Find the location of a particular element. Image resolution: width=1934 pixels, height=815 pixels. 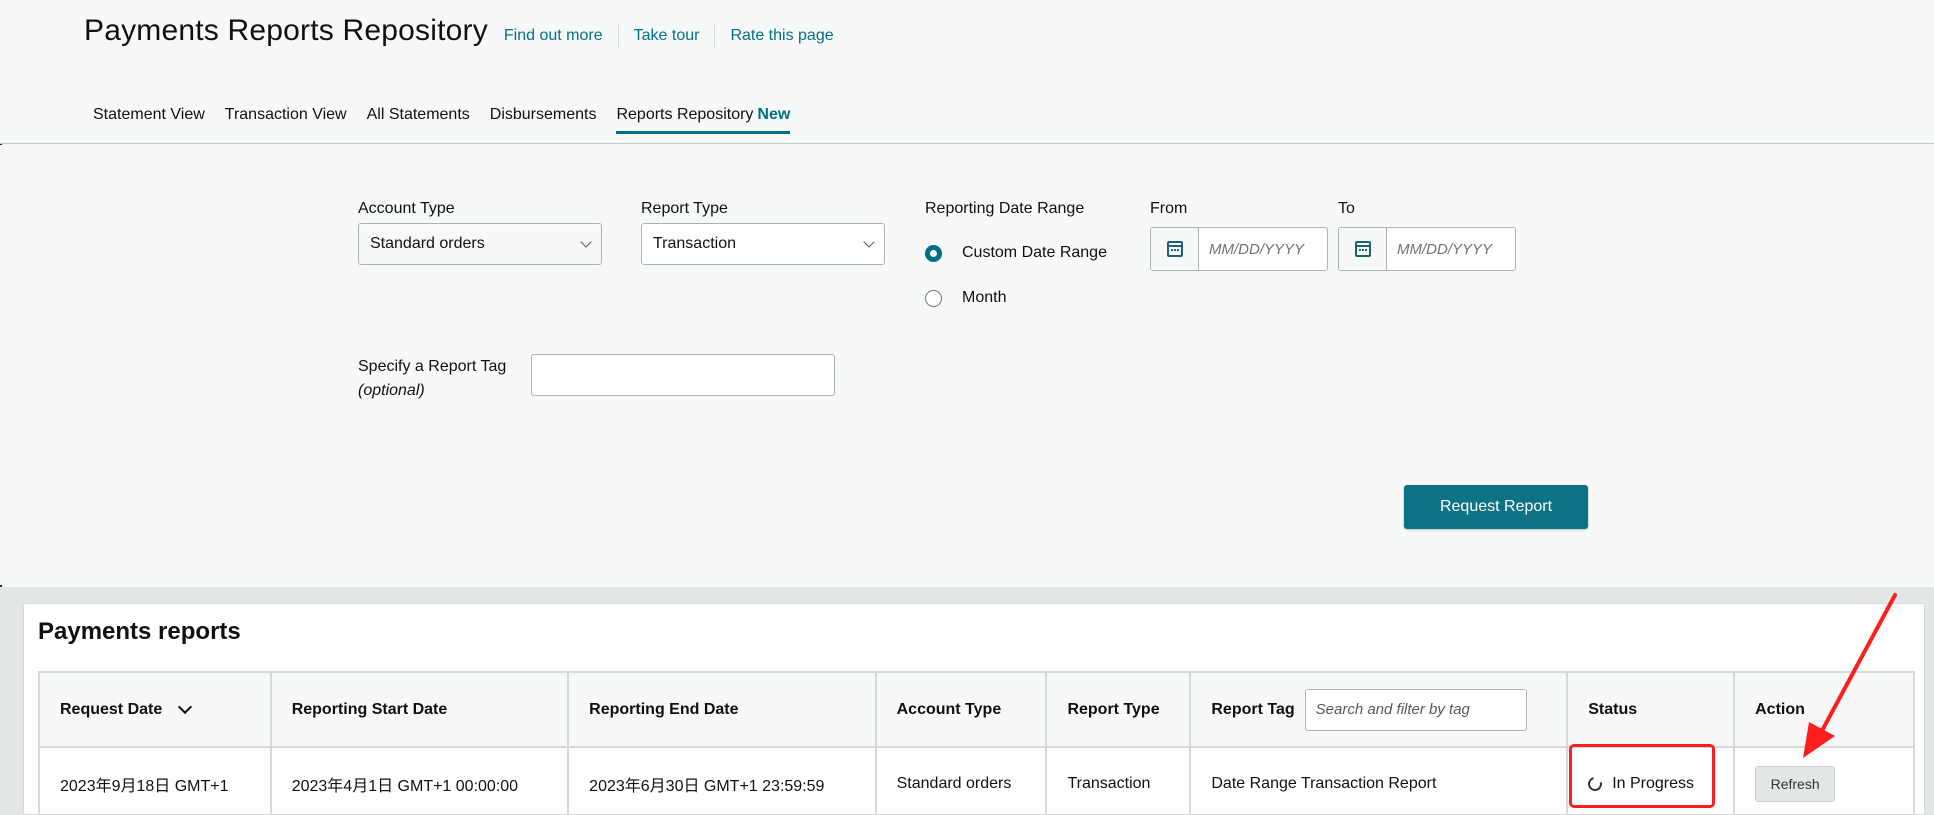

tab-label: Statement View is located at coordinates (149, 114).